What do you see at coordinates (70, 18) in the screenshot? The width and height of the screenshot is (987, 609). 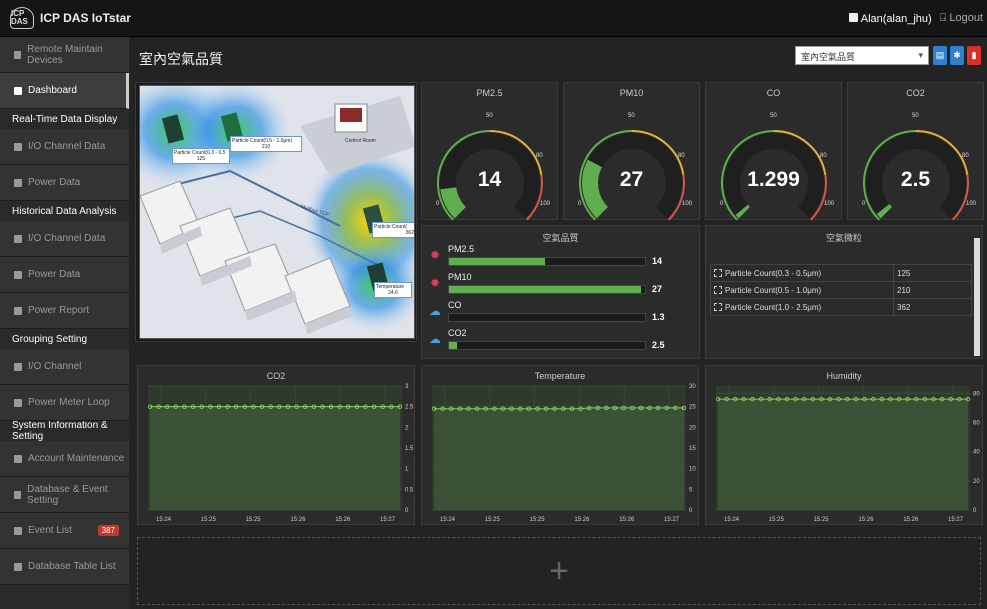 I see `app-logo: ICP DAS ICP DAS IoTstar` at bounding box center [70, 18].